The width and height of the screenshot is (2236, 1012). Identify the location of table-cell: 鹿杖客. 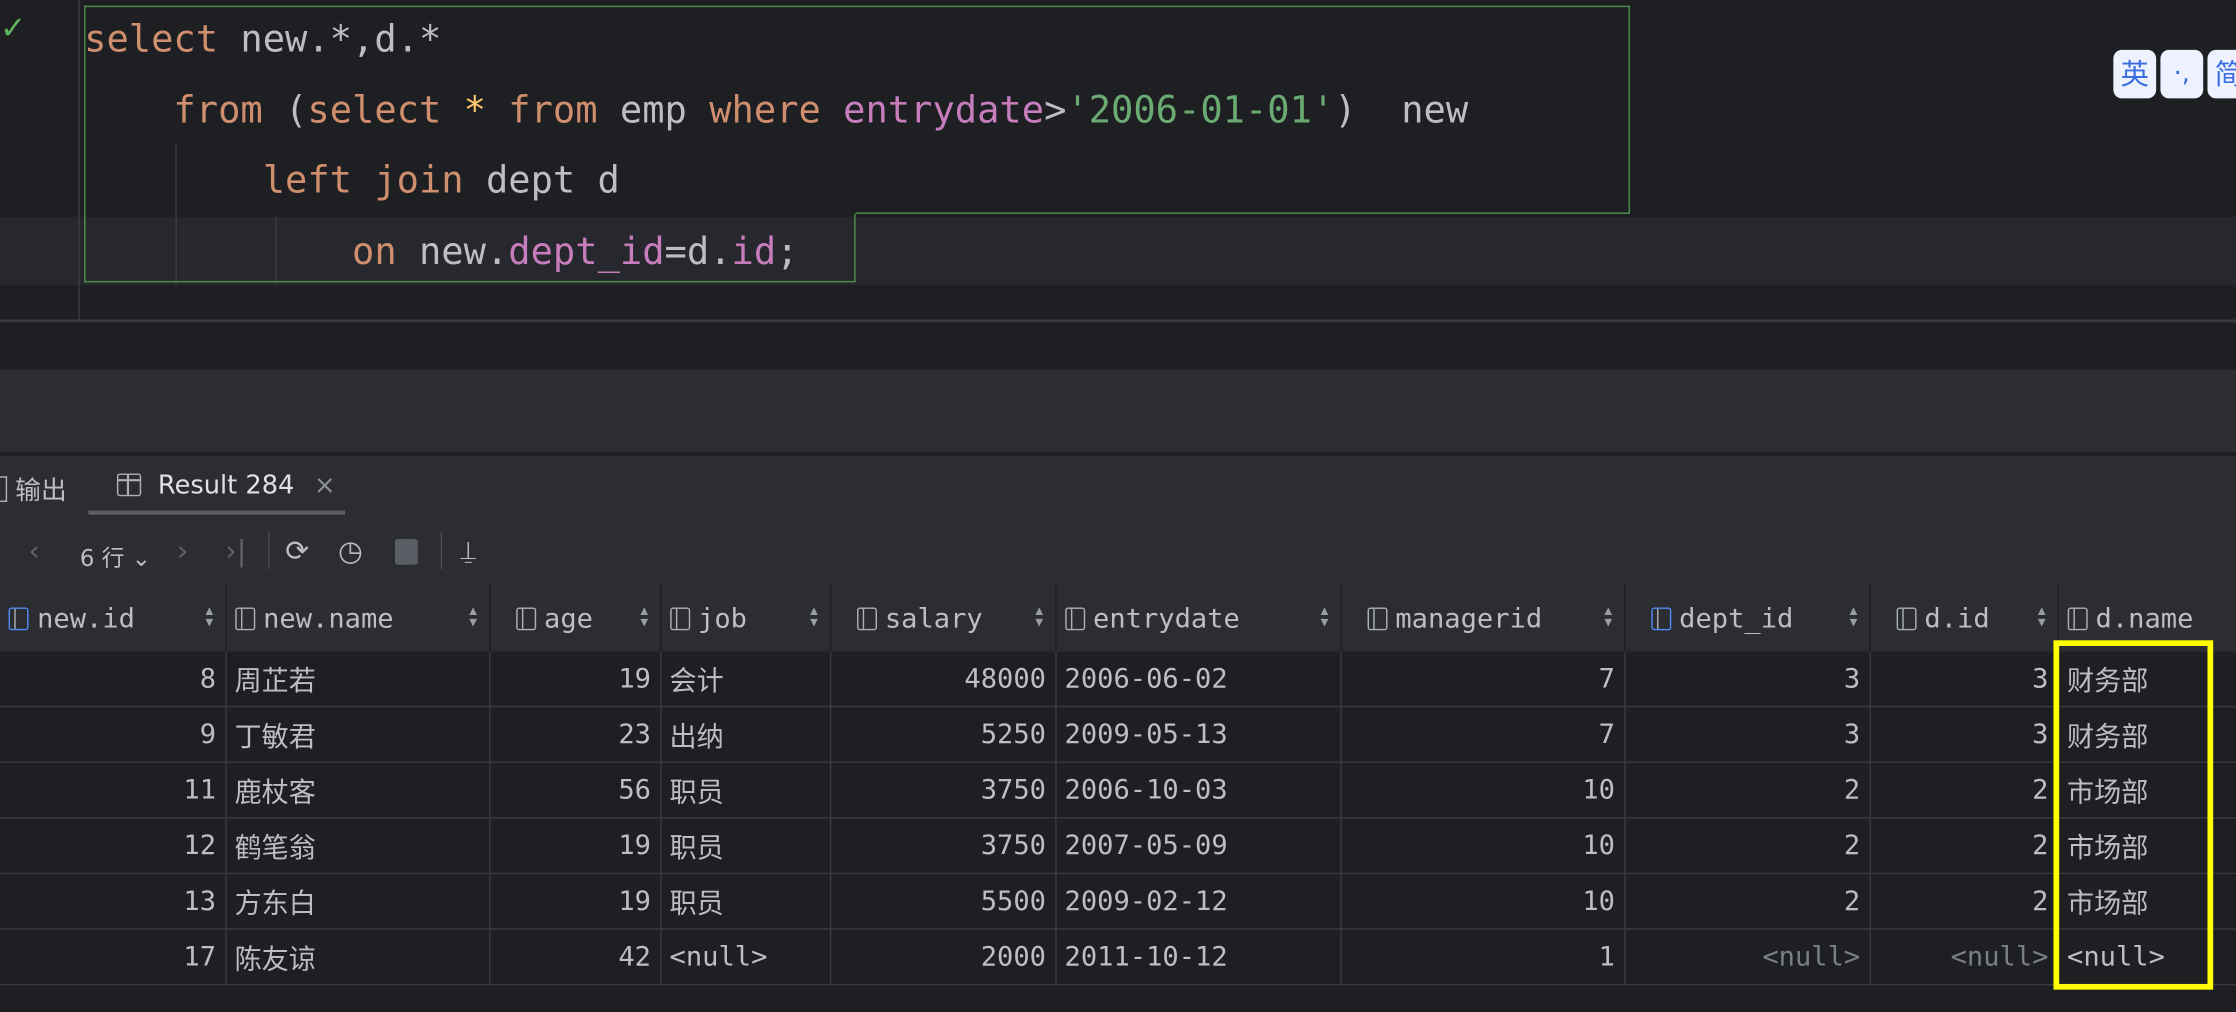
(357, 790).